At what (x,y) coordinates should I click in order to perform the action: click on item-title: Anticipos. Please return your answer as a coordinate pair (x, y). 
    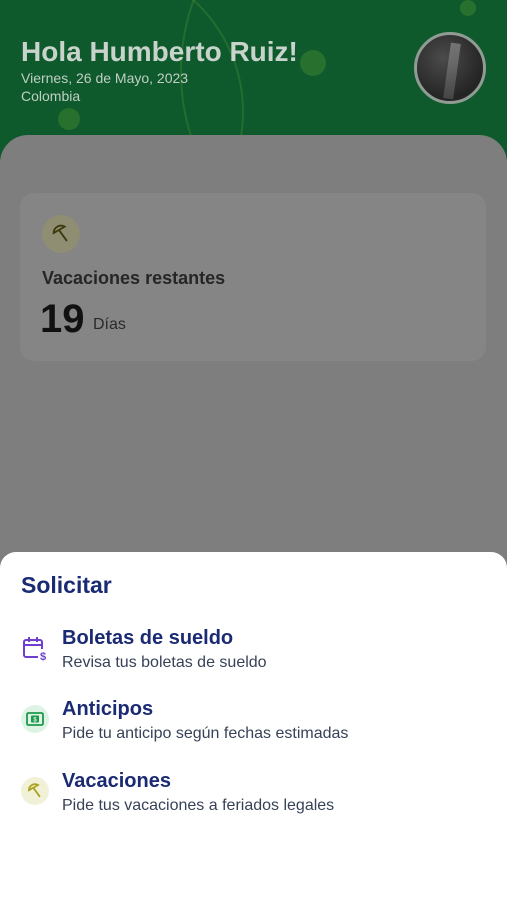
    Looking at the image, I should click on (108, 709).